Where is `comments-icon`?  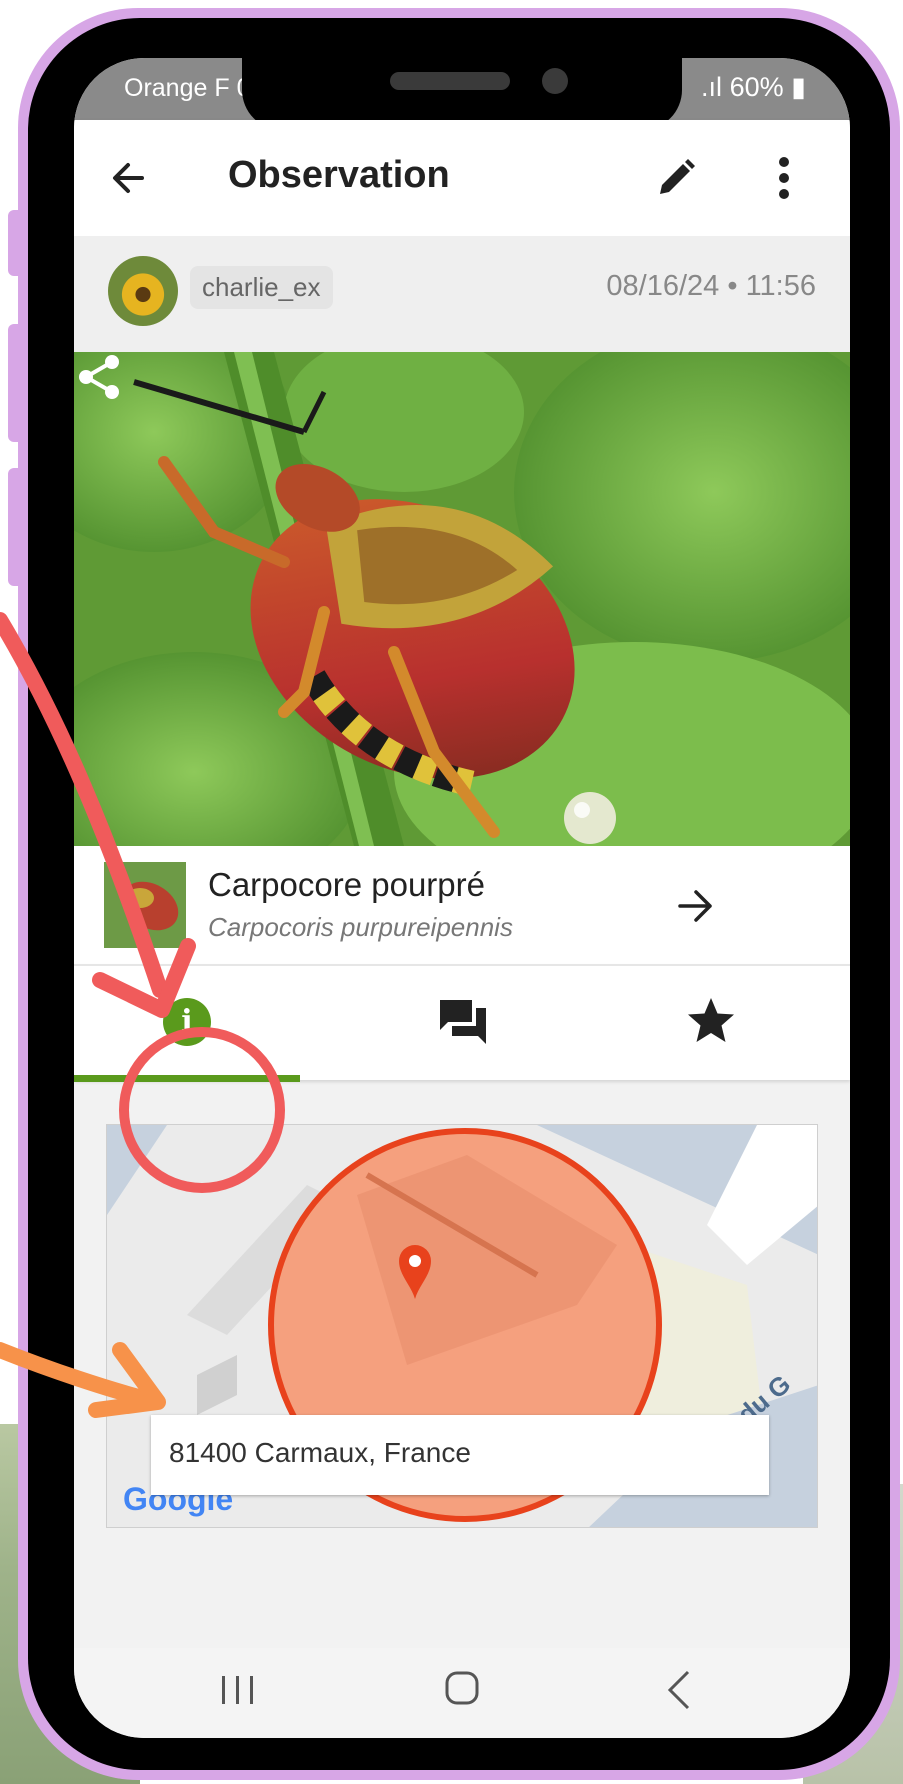
comments-icon is located at coordinates (463, 1022).